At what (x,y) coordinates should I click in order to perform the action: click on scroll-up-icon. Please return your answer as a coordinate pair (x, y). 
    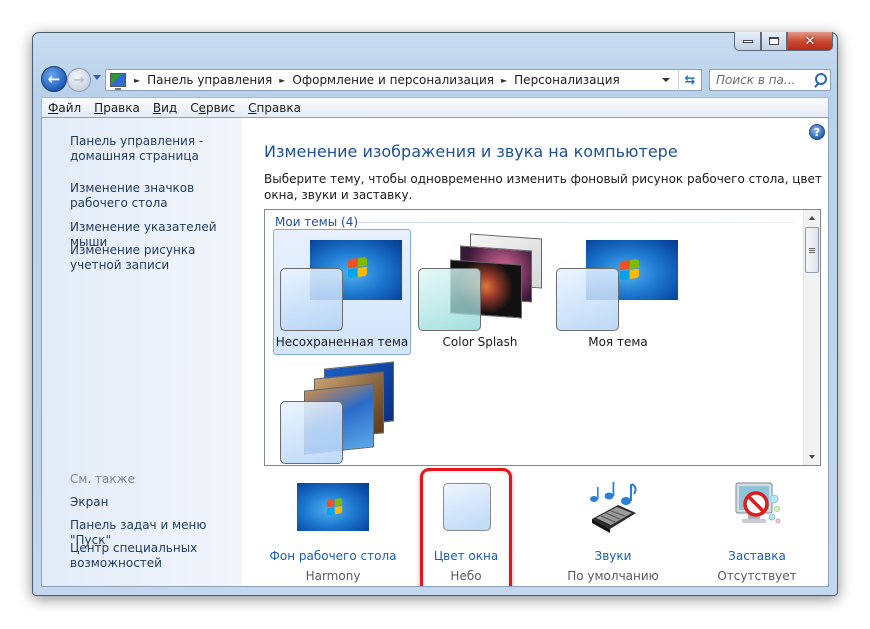
    Looking at the image, I should click on (812, 218).